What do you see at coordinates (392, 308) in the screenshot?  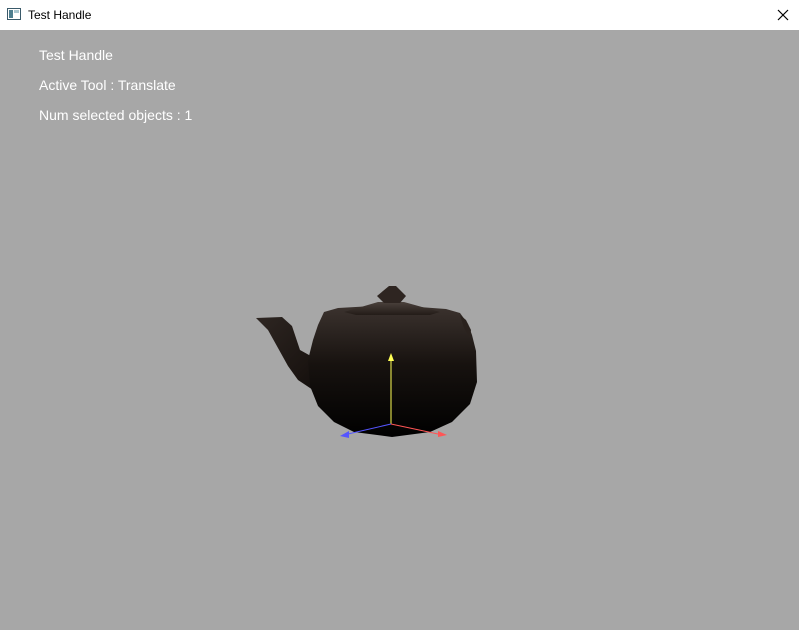 I see `teapot-lid` at bounding box center [392, 308].